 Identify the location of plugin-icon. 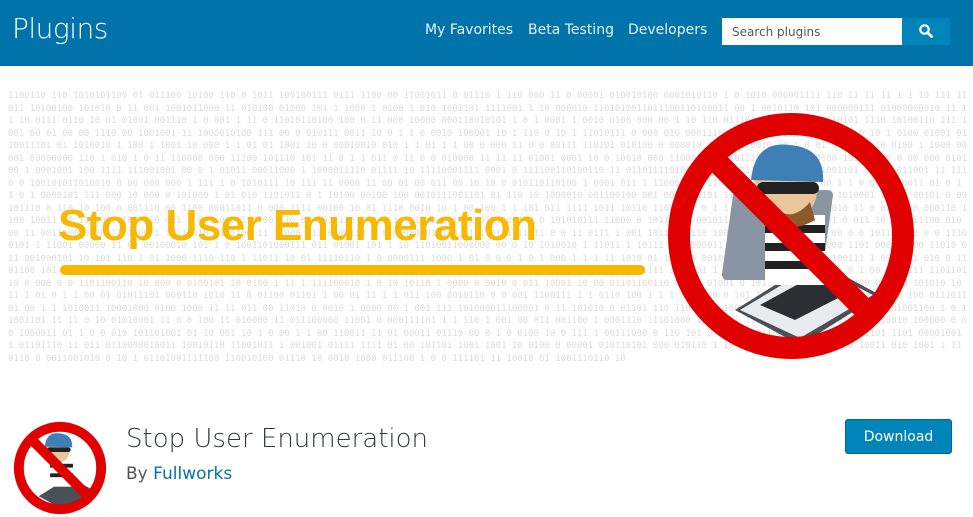
(60, 468).